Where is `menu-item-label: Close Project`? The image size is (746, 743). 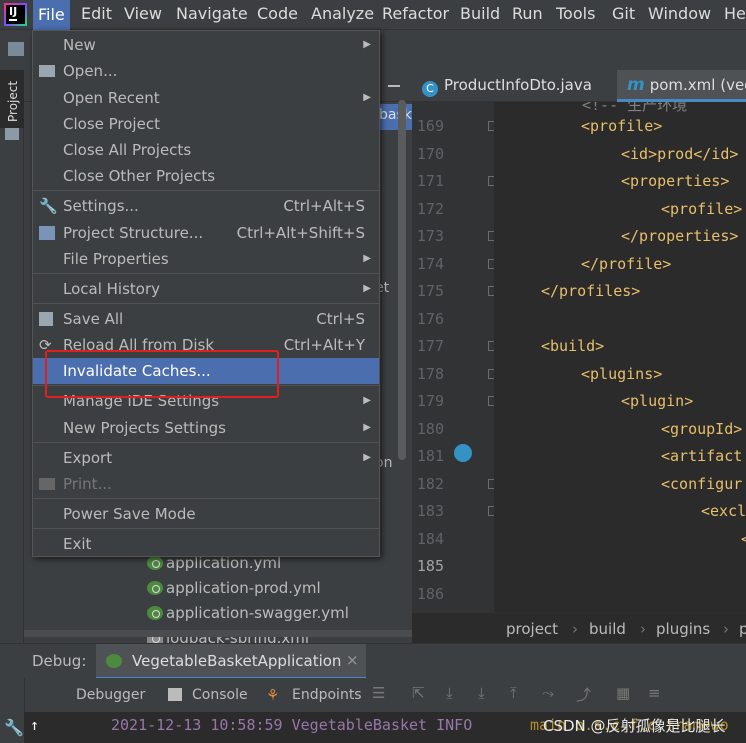
menu-item-label: Close Project is located at coordinates (111, 124).